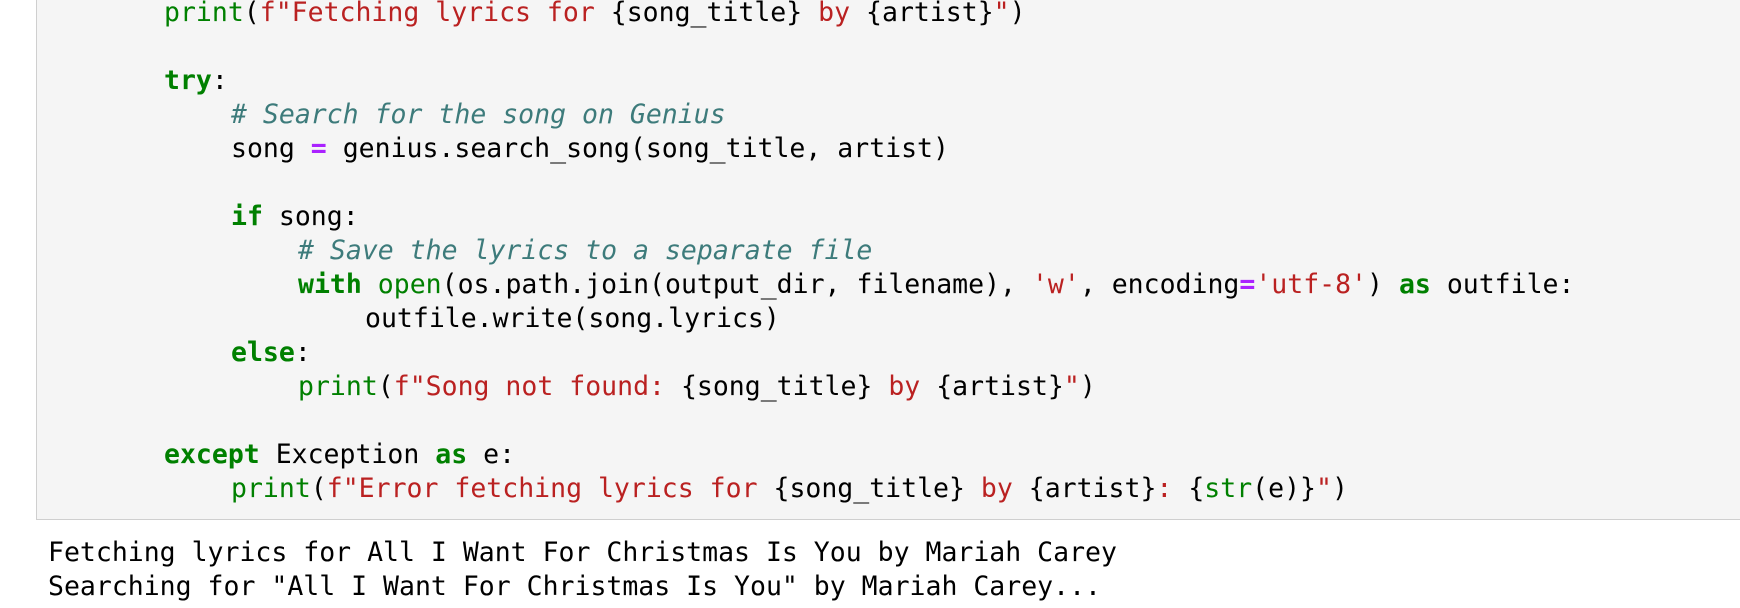 Image resolution: width=1740 pixels, height=608 pixels. What do you see at coordinates (263, 352) in the screenshot?
I see `keyword-token: else` at bounding box center [263, 352].